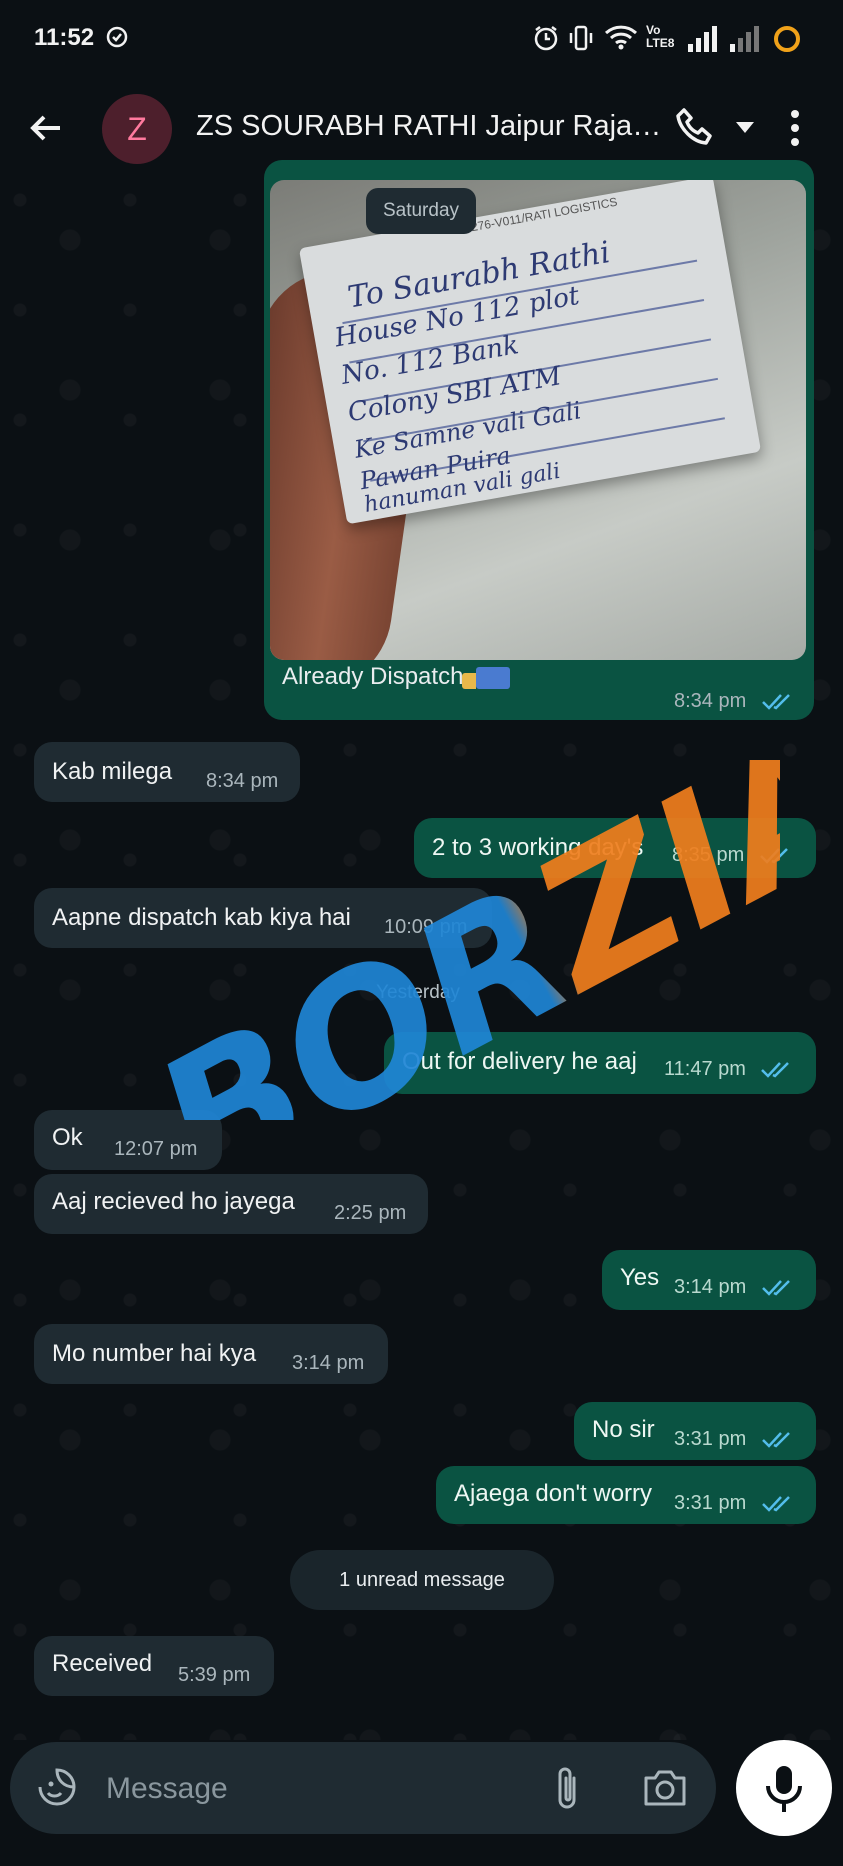 The height and width of the screenshot is (1866, 843). Describe the element at coordinates (708, 855) in the screenshot. I see `time-text: 8:35 pm` at that location.